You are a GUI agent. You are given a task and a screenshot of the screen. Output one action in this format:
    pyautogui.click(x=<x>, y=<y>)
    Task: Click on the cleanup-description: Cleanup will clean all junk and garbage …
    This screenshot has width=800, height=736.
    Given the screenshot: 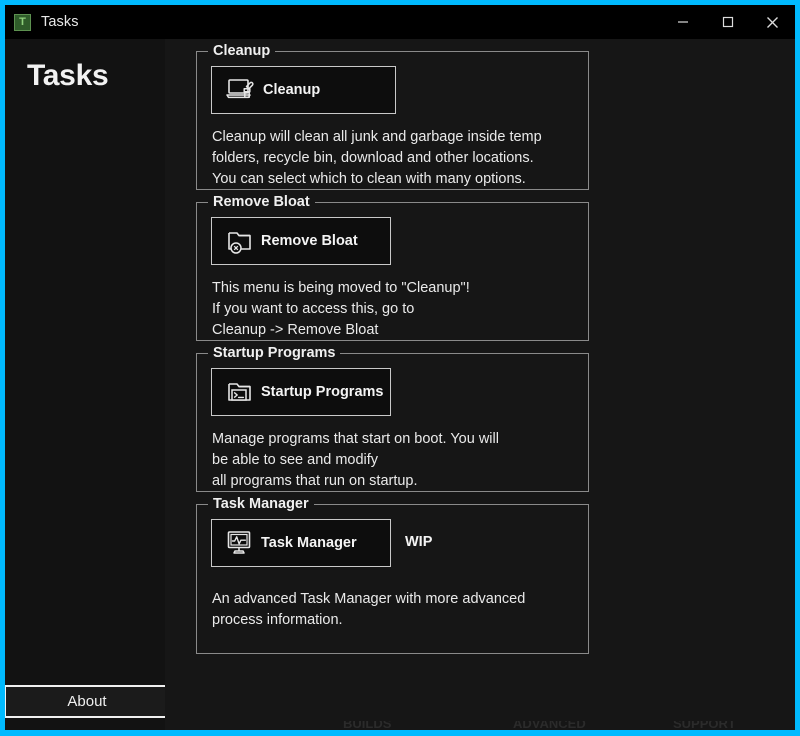 What is the action you would take?
    pyautogui.click(x=377, y=158)
    